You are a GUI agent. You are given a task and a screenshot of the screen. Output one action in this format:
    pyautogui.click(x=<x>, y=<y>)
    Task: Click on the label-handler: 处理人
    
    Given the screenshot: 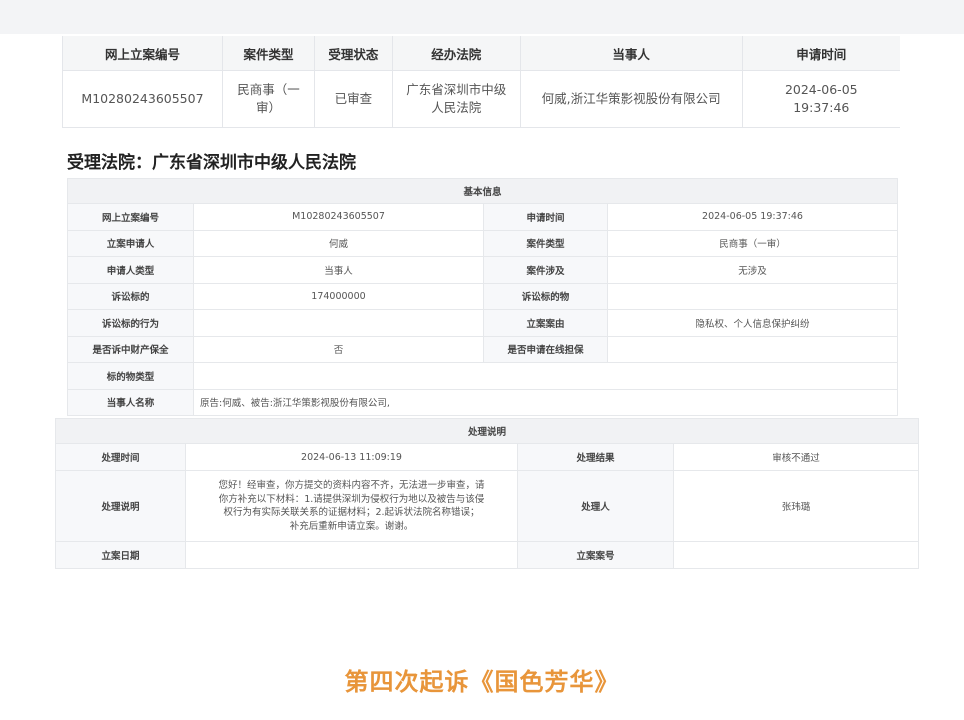 What is the action you would take?
    pyautogui.click(x=595, y=506)
    